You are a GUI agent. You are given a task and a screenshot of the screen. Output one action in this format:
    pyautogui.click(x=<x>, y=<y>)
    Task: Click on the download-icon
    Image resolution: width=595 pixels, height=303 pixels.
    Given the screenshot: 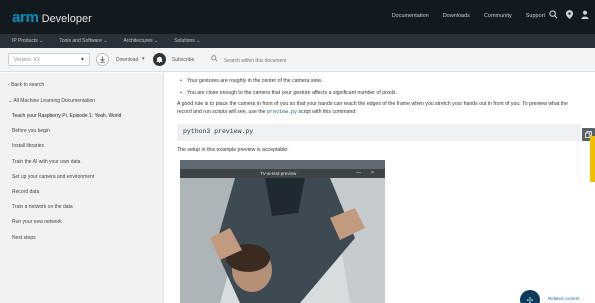 What is the action you would take?
    pyautogui.click(x=102, y=59)
    